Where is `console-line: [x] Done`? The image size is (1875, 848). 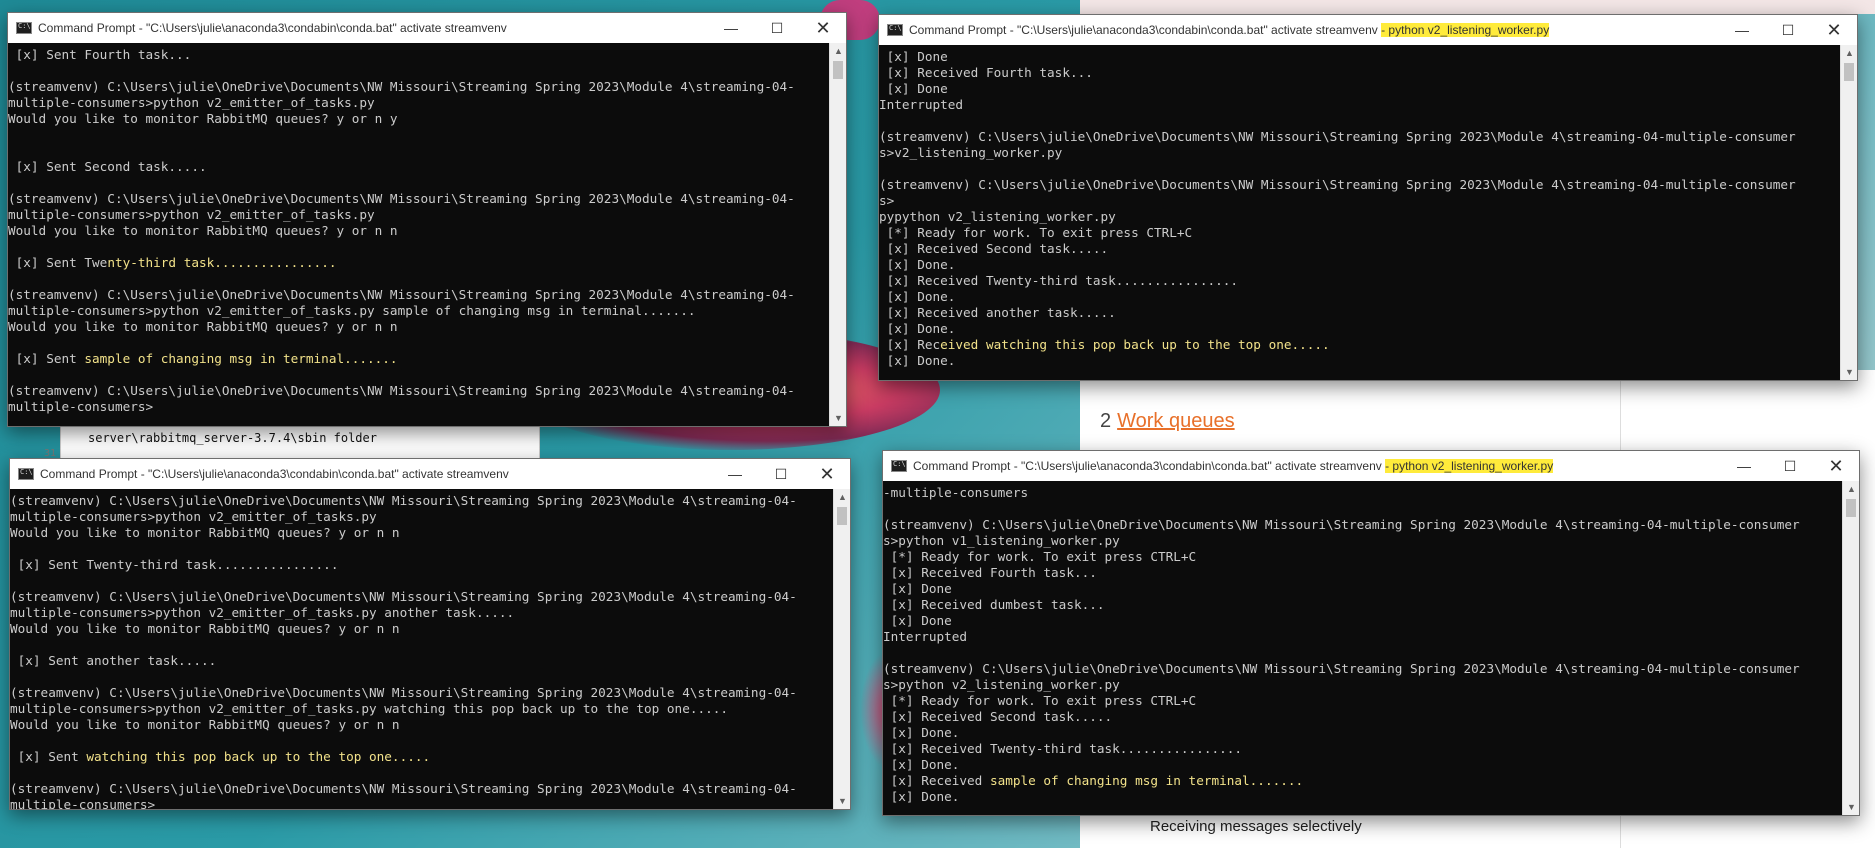 console-line: [x] Done is located at coordinates (1362, 621).